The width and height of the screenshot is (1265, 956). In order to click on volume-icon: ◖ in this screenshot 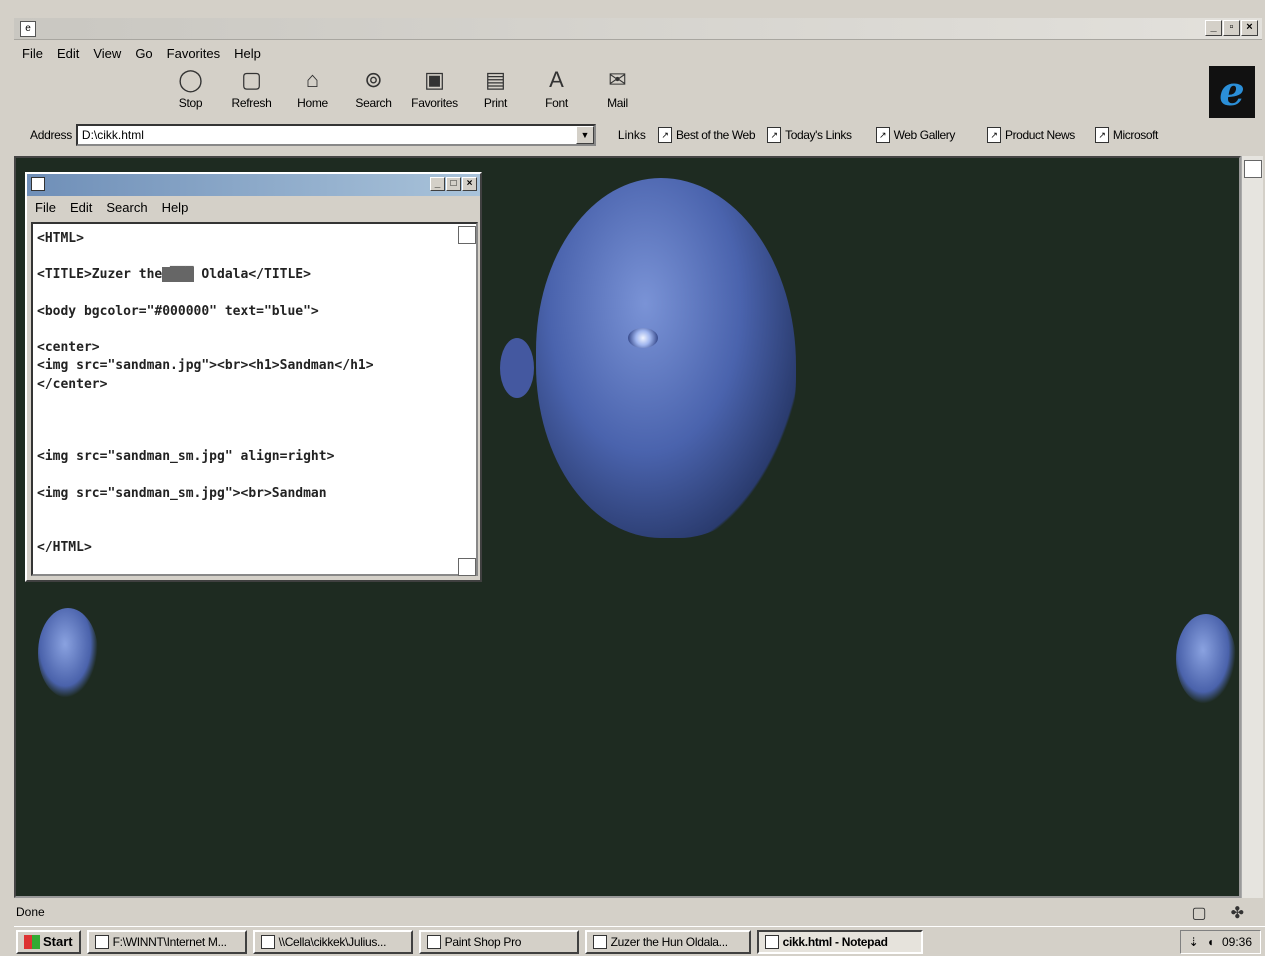, I will do `click(1210, 942)`.